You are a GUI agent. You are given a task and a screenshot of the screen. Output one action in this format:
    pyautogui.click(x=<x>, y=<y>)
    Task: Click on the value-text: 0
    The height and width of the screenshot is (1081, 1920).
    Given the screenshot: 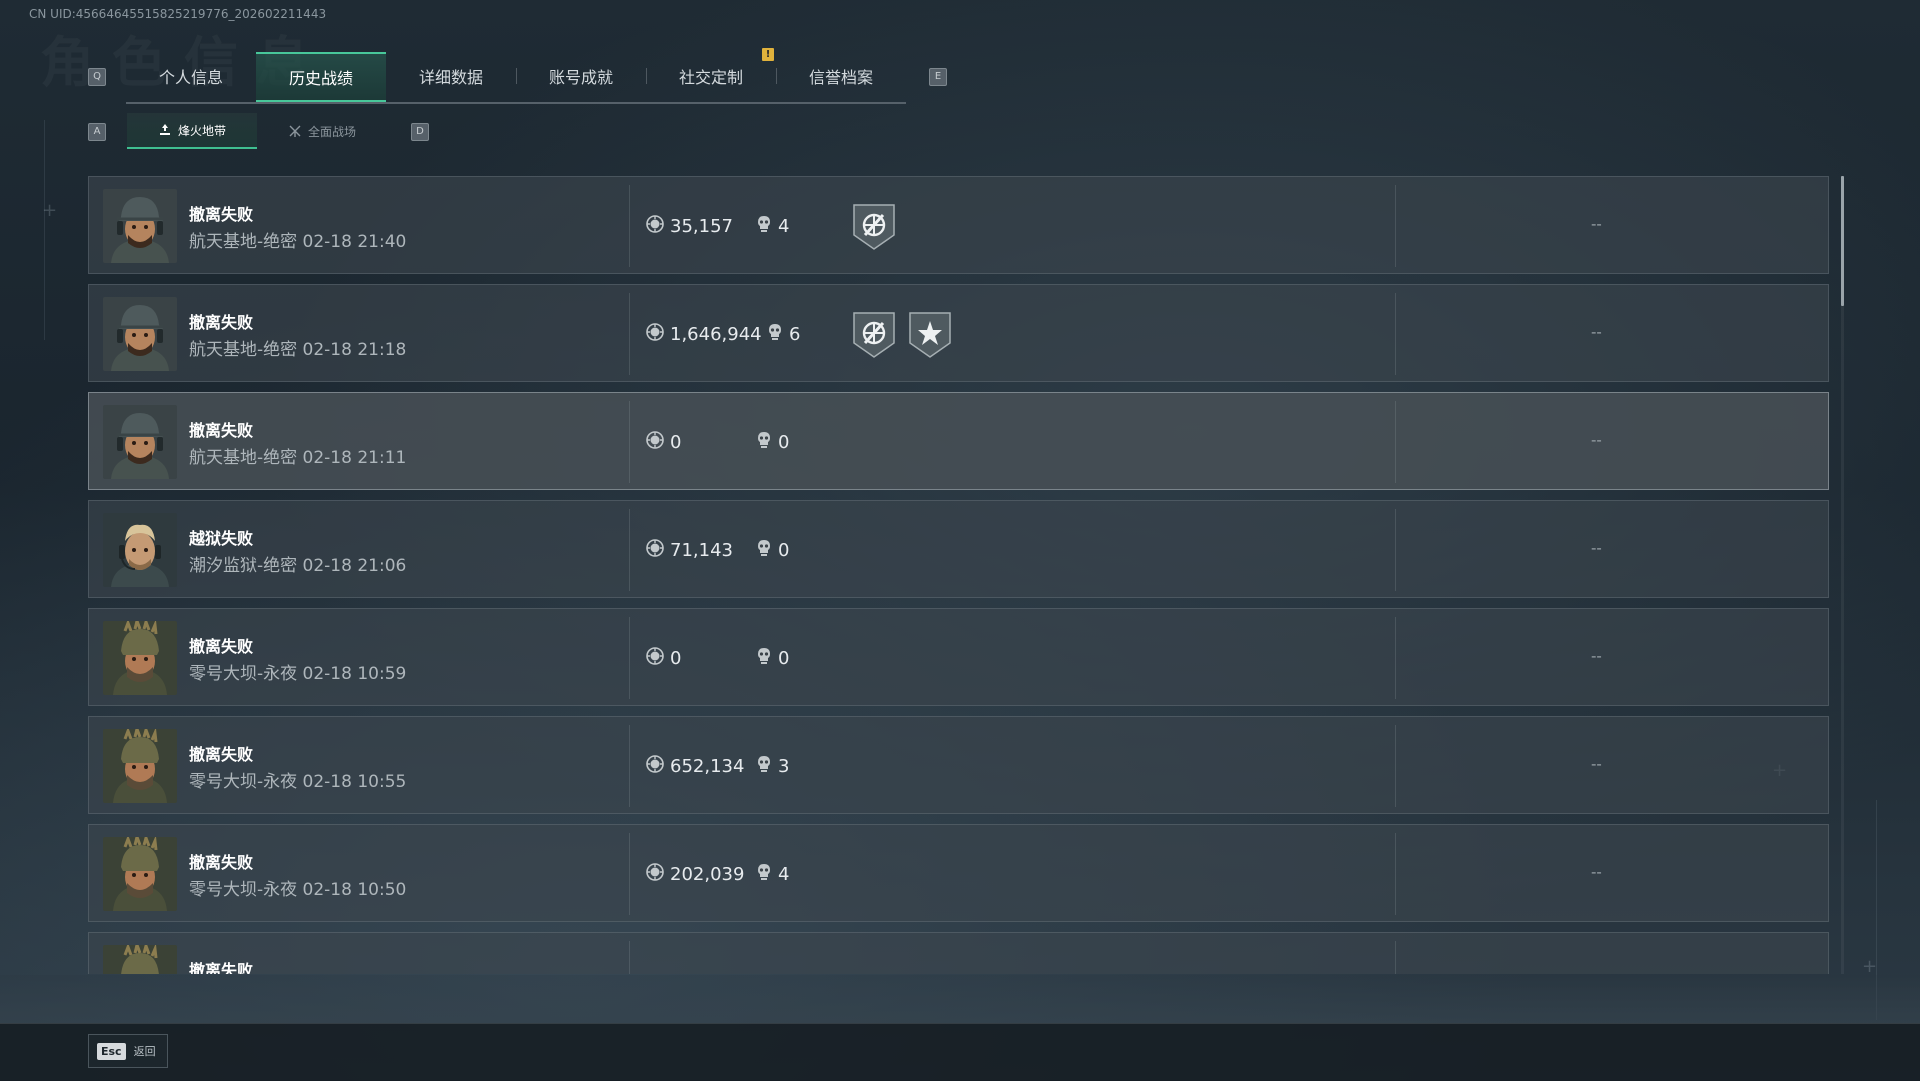 What is the action you would take?
    pyautogui.click(x=675, y=442)
    